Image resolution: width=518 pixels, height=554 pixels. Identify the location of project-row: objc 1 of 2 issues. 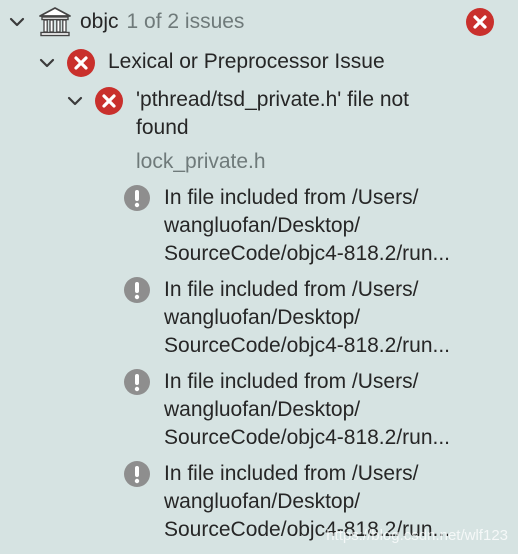
(162, 22).